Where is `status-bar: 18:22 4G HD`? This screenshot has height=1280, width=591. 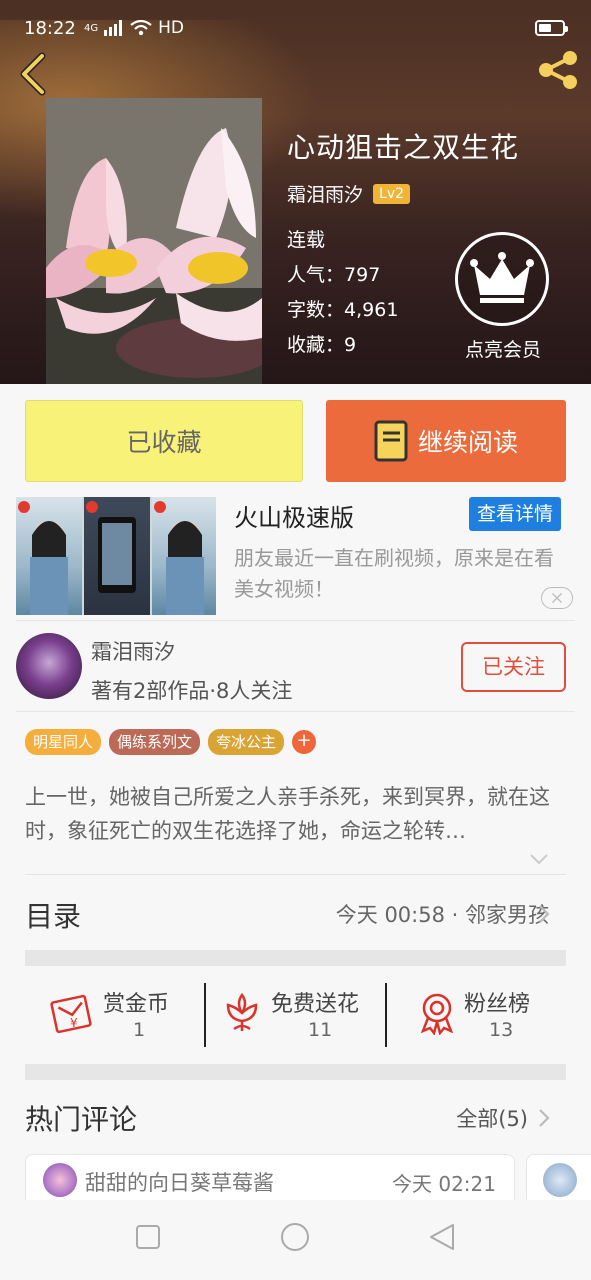
status-bar: 18:22 4G HD is located at coordinates (295, 30).